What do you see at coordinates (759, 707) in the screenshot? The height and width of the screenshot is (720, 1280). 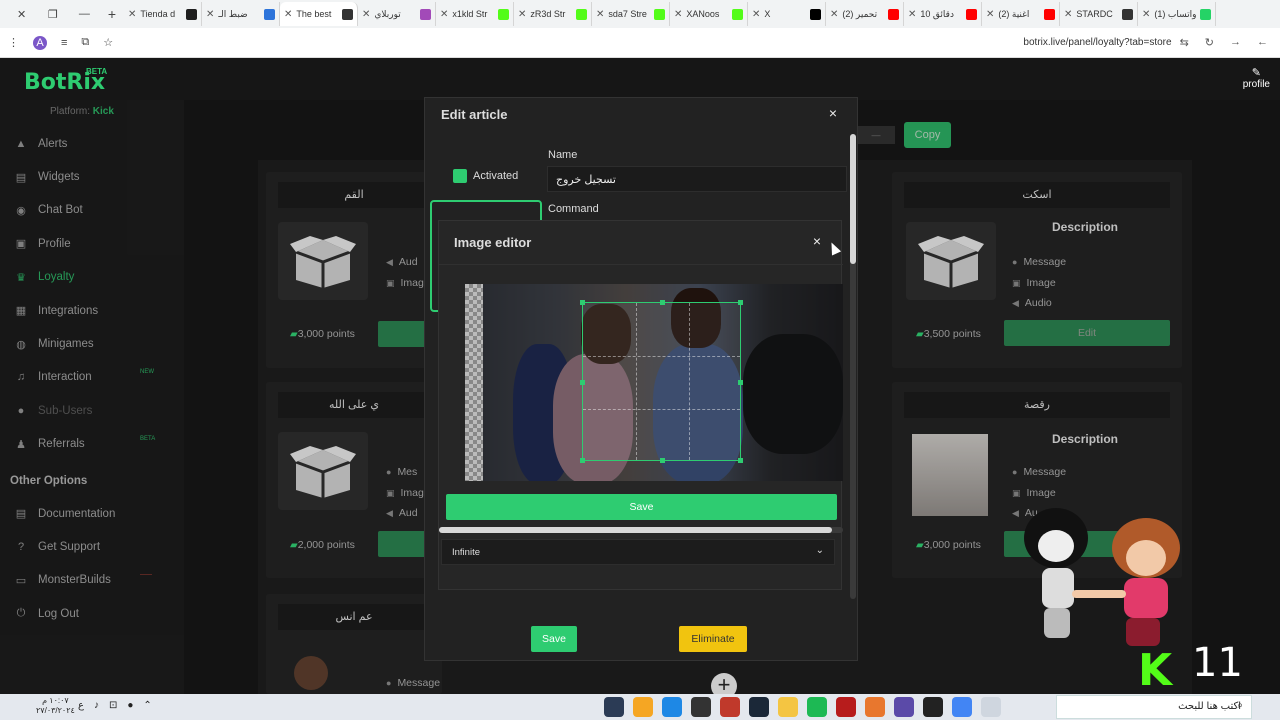 I see `steam-icon` at bounding box center [759, 707].